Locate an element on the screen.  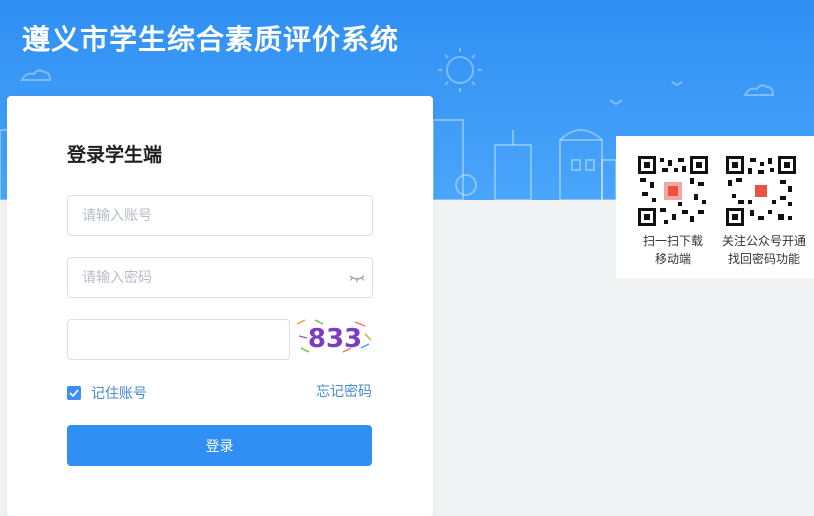
login-title: 登录学生端 is located at coordinates (115, 155).